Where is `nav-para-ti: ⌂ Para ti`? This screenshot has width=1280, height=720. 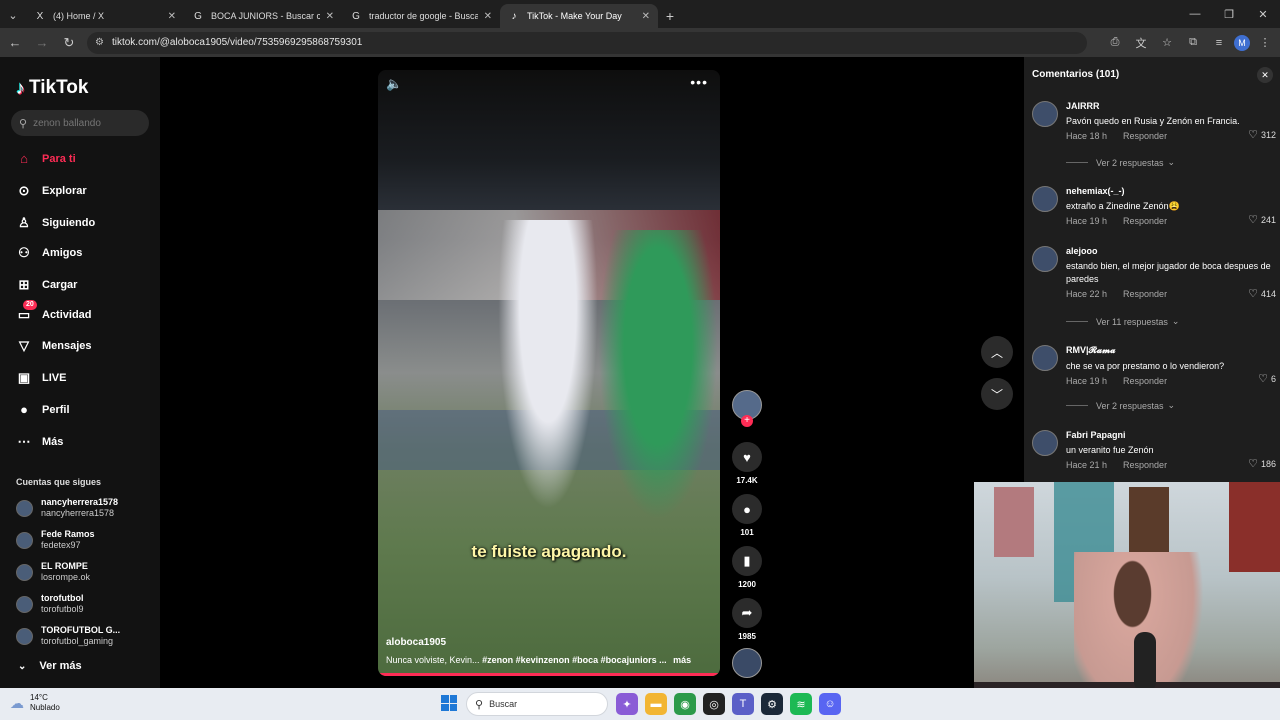
nav-para-ti: ⌂ Para ti is located at coordinates (46, 158).